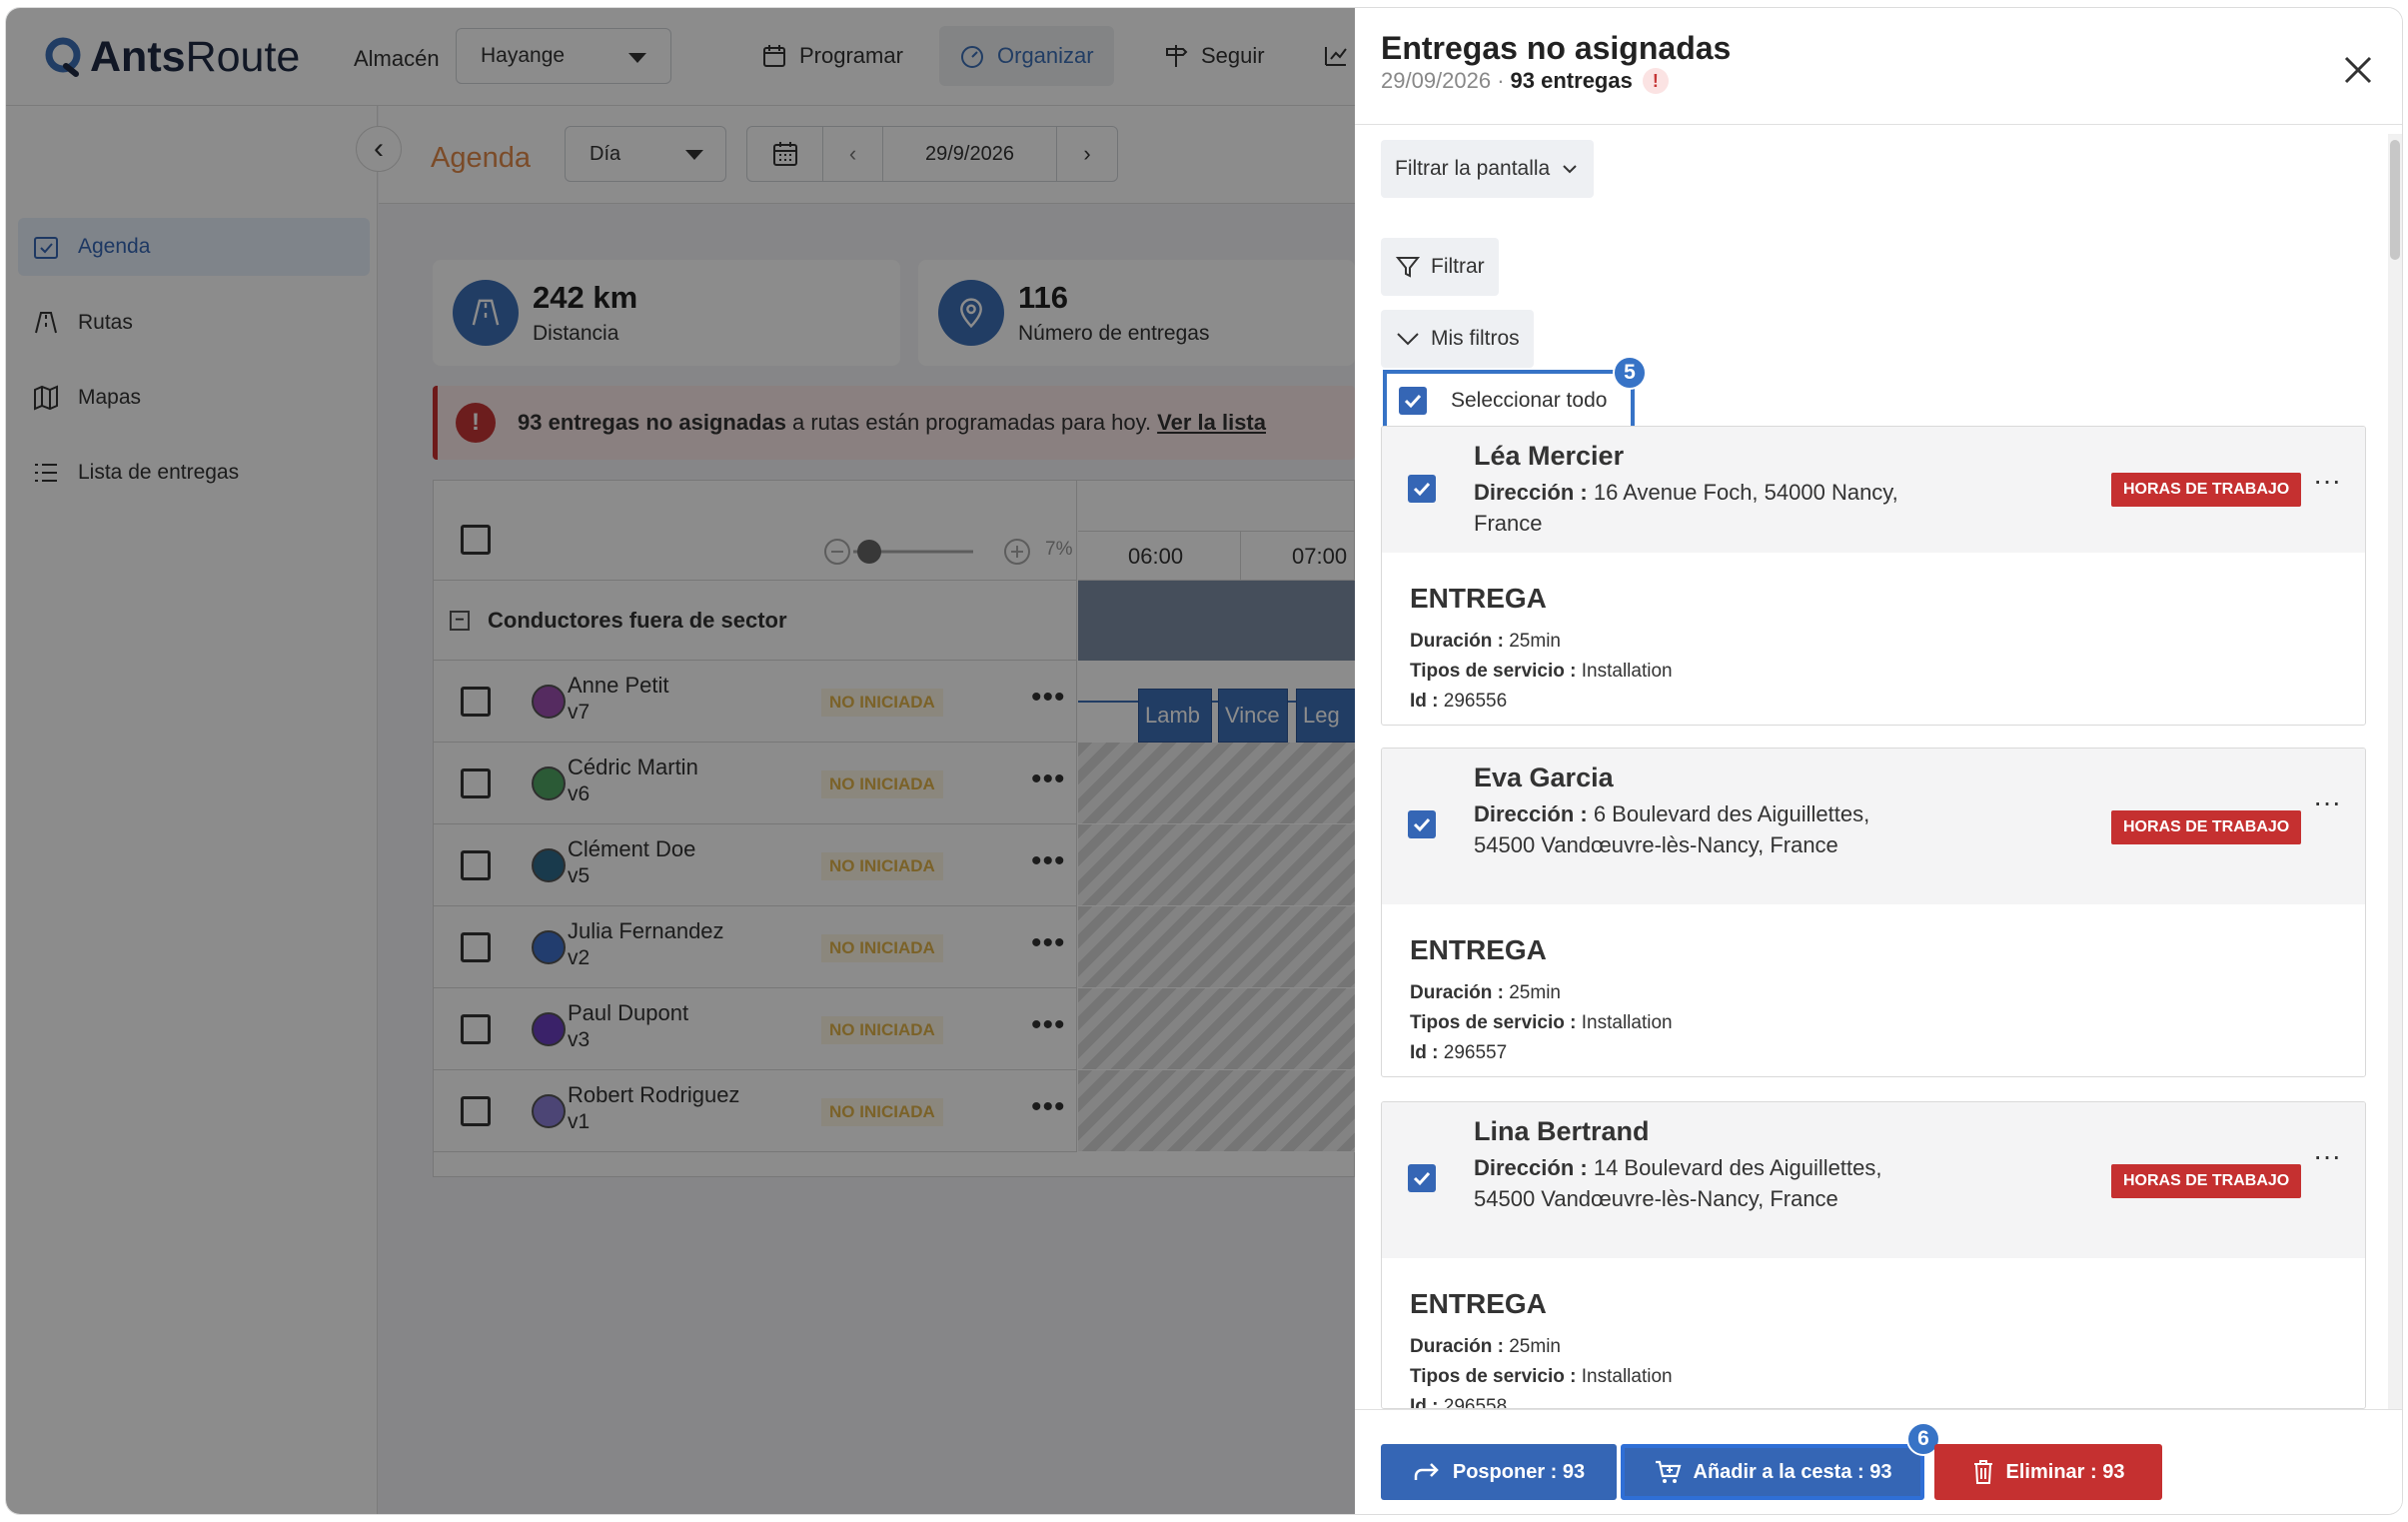 The image size is (2408, 1522). I want to click on panel-subtitle: 29/09/2026 · 93 entregas !, so click(1525, 81).